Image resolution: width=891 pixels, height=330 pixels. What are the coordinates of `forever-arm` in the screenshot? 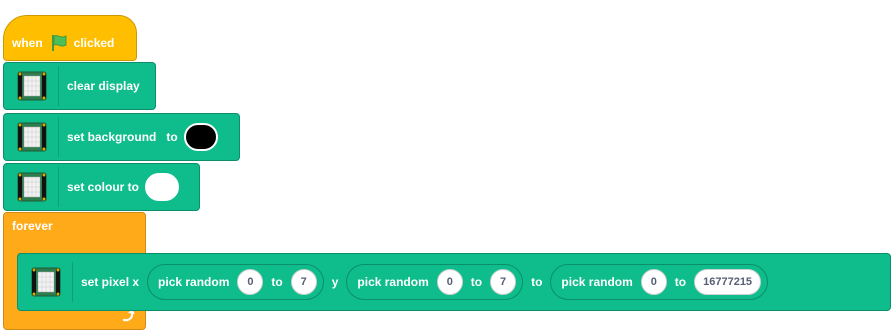 It's located at (10, 277).